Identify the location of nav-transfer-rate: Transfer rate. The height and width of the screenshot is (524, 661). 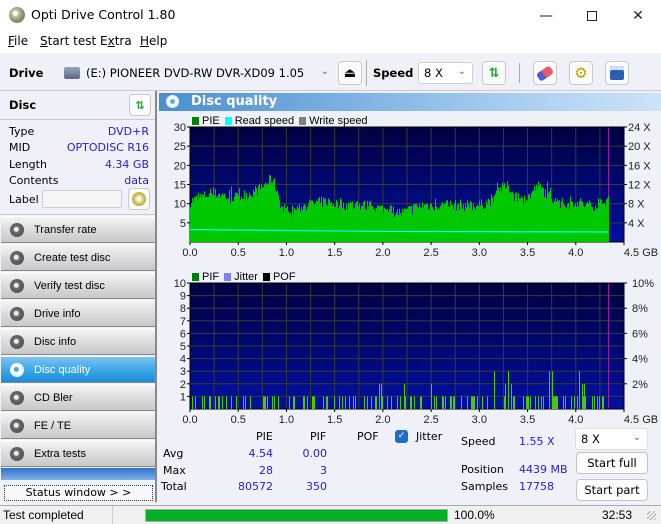
(78, 229).